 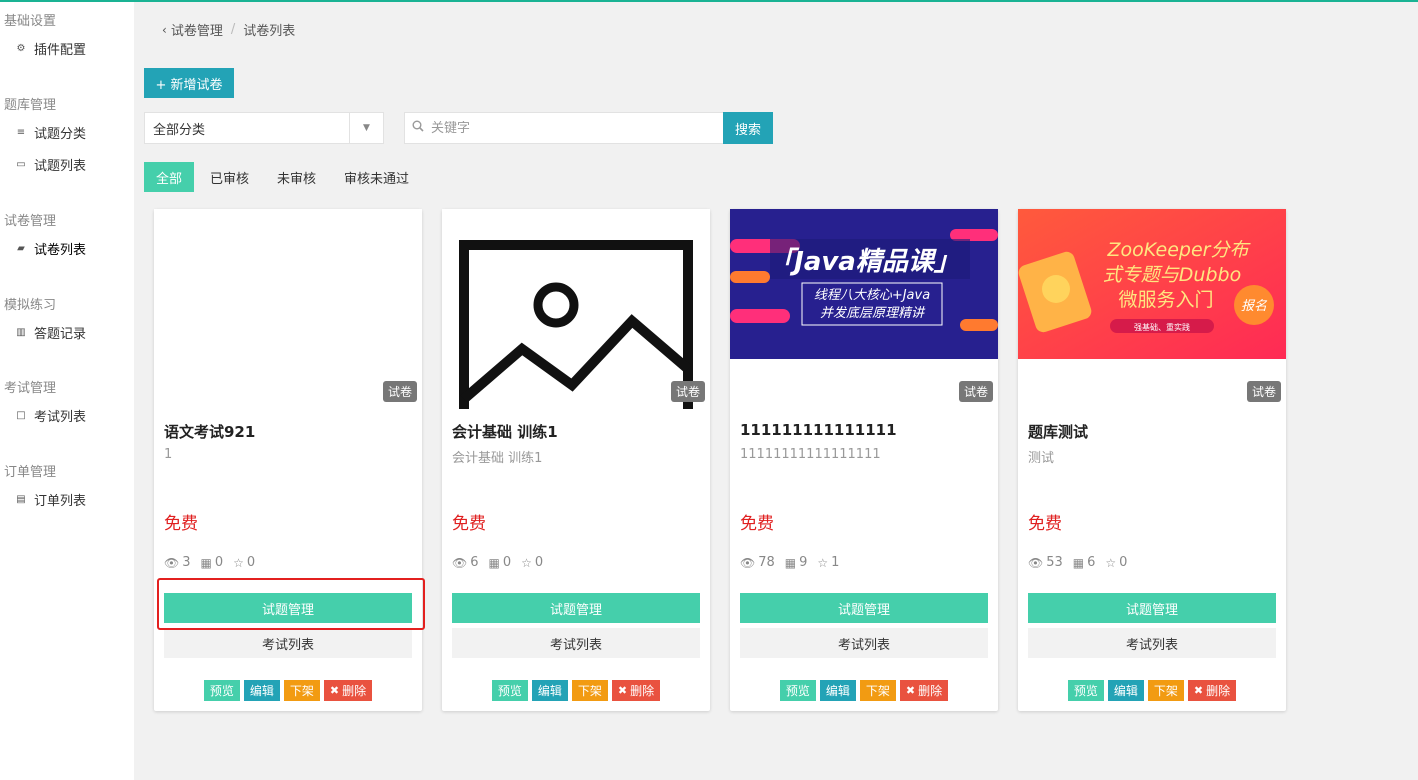 What do you see at coordinates (1172, 275) in the screenshot?
I see `banner-line2: 式专题与Dubbo` at bounding box center [1172, 275].